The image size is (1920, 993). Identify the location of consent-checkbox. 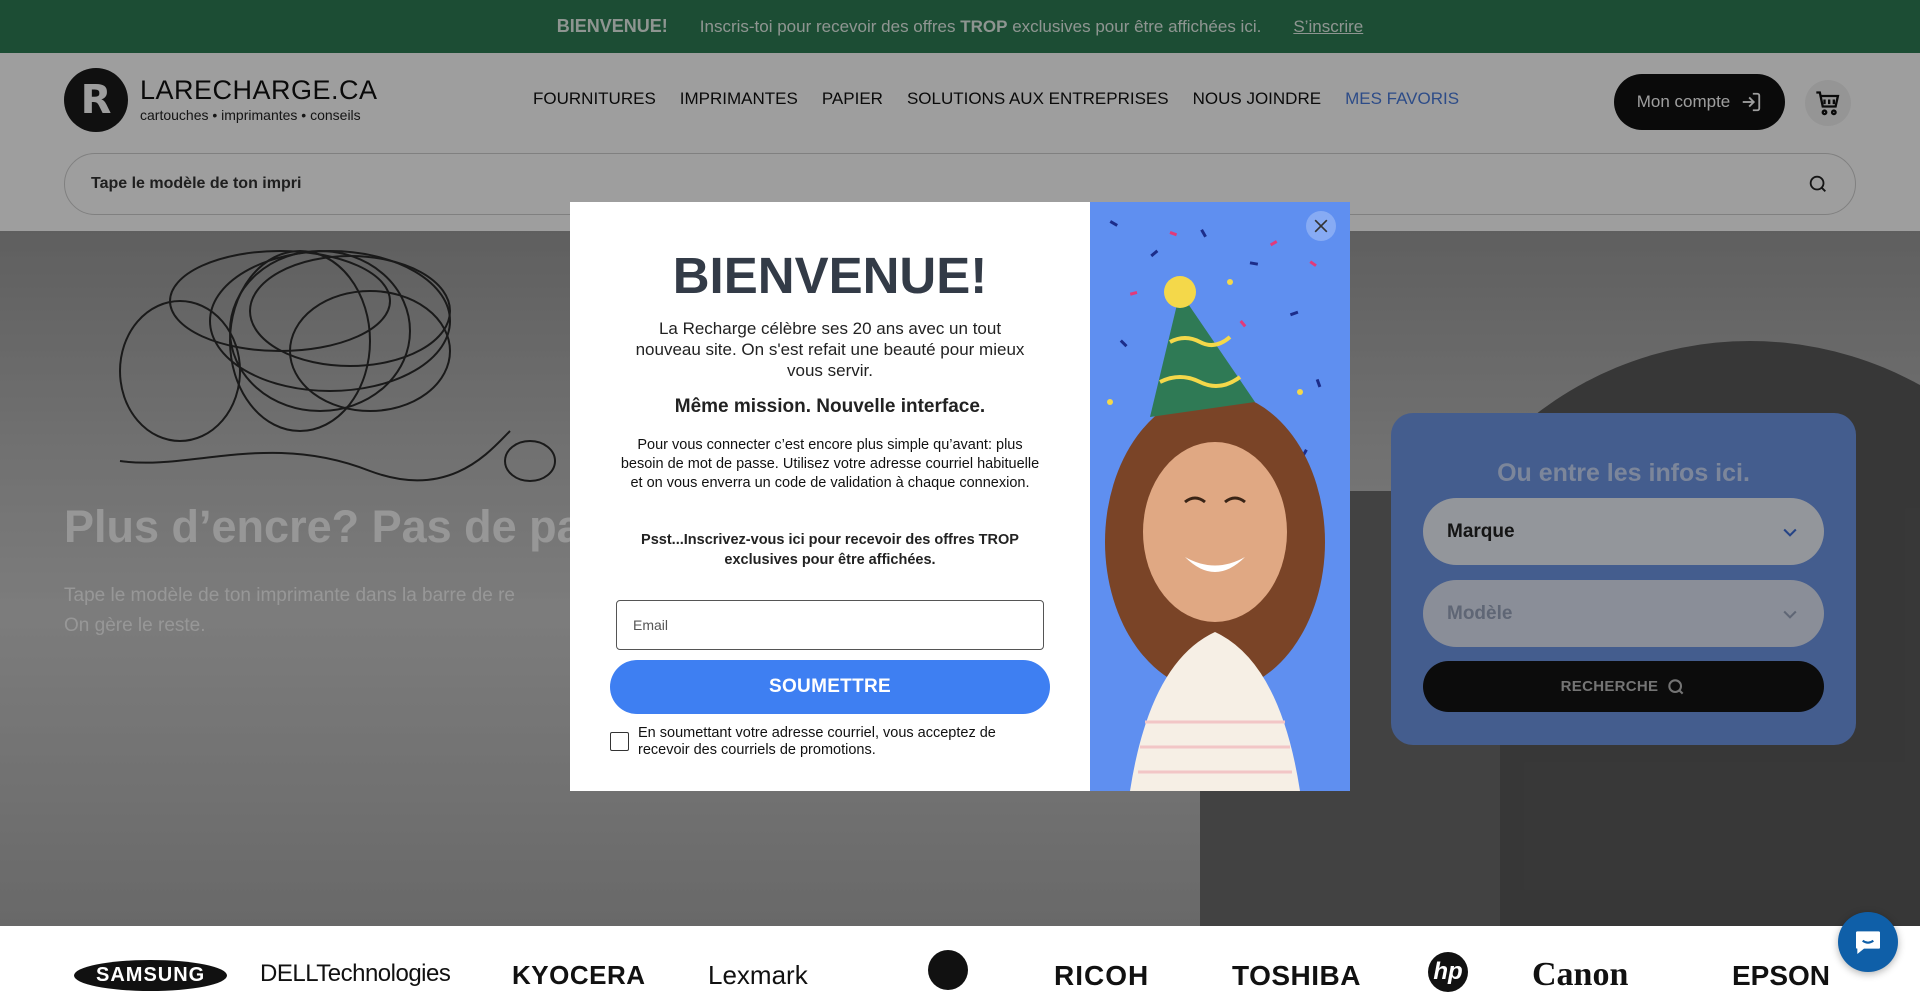
(619, 741).